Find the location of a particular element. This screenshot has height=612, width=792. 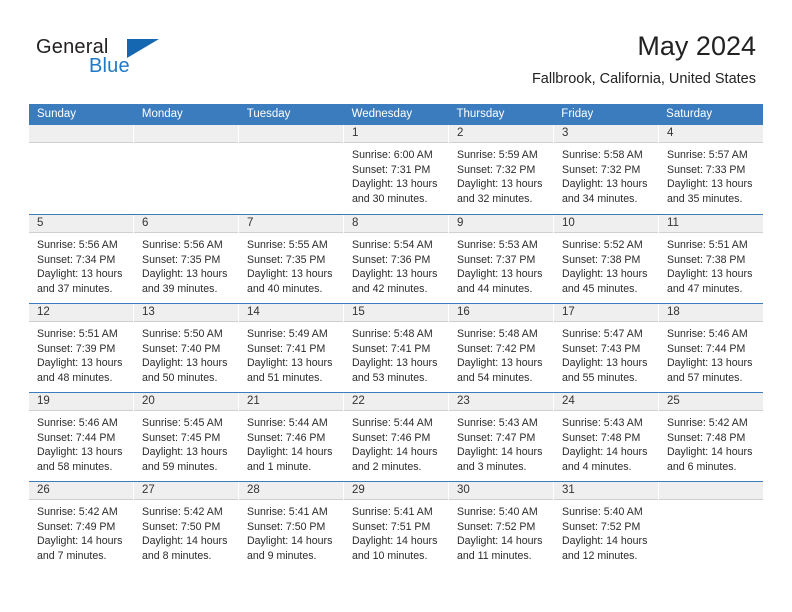

day-number-strip: 27 is located at coordinates (186, 491).